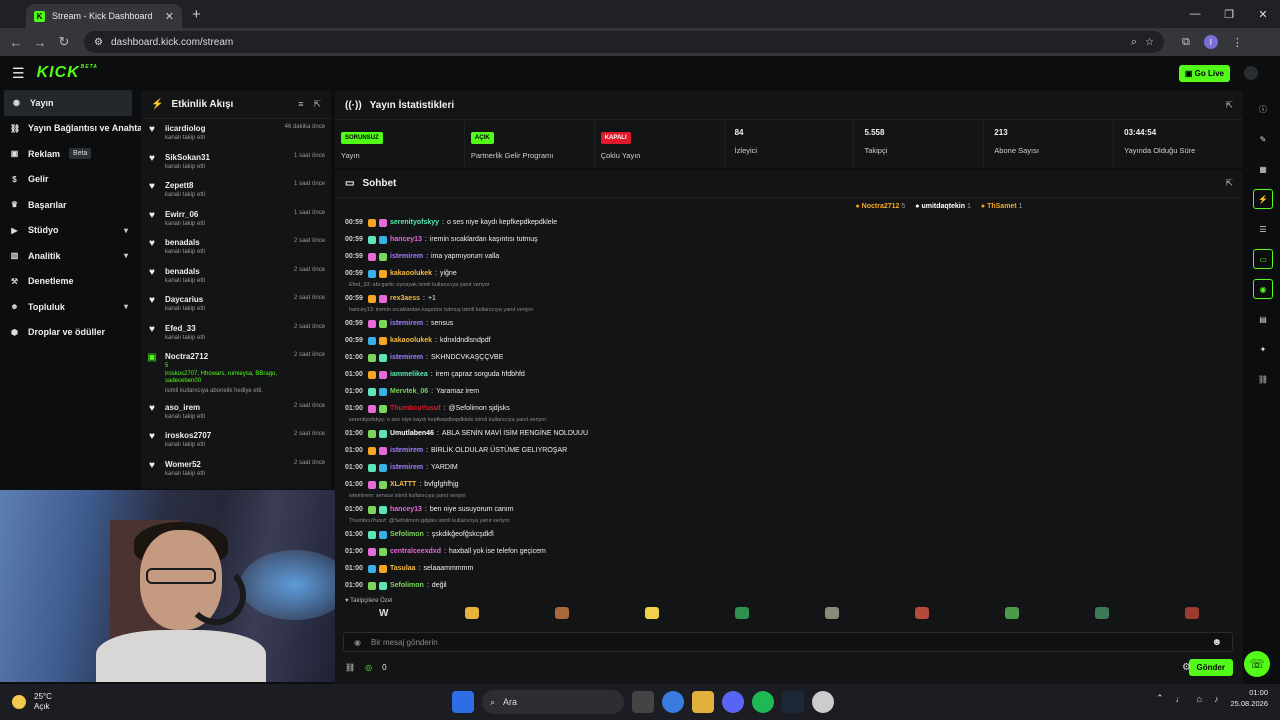  What do you see at coordinates (350, 667) in the screenshot?
I see `share-icon: ⛓` at bounding box center [350, 667].